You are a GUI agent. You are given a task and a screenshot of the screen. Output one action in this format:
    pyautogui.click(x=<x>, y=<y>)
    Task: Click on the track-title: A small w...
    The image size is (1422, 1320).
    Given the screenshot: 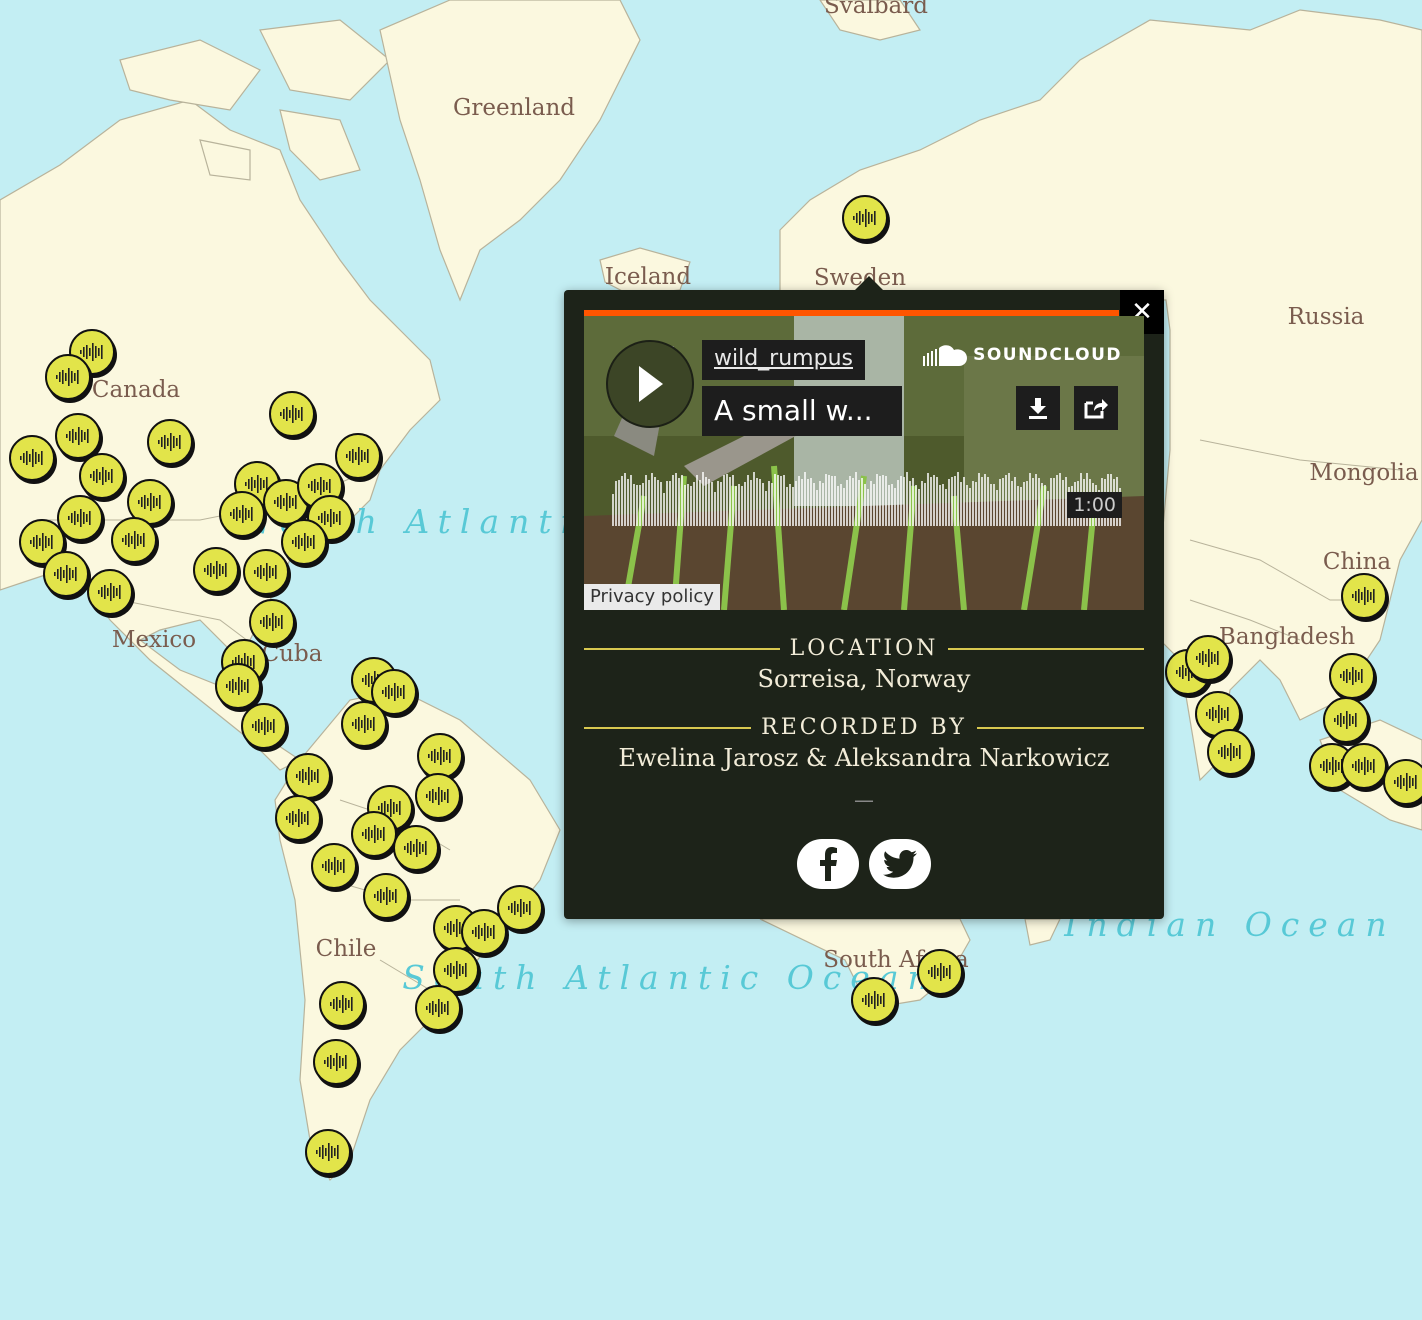 What is the action you would take?
    pyautogui.click(x=802, y=411)
    